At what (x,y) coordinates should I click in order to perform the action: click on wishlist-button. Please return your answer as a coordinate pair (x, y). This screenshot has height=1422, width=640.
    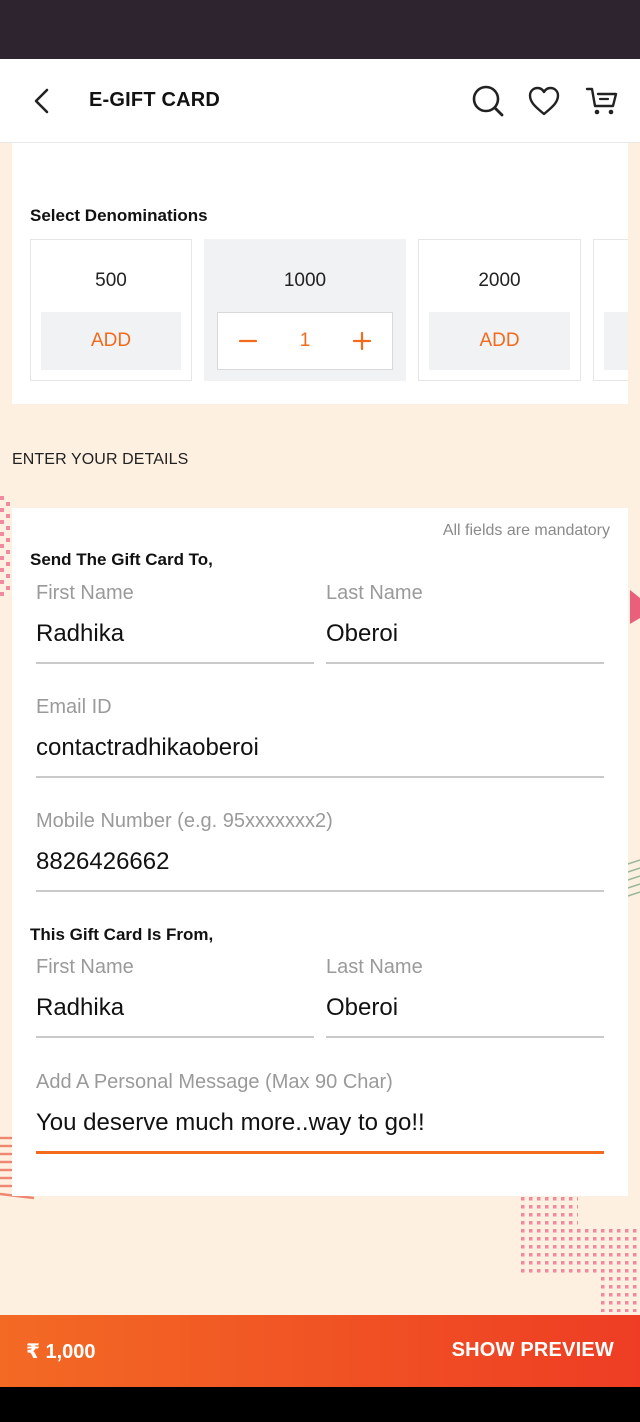
    Looking at the image, I should click on (544, 101).